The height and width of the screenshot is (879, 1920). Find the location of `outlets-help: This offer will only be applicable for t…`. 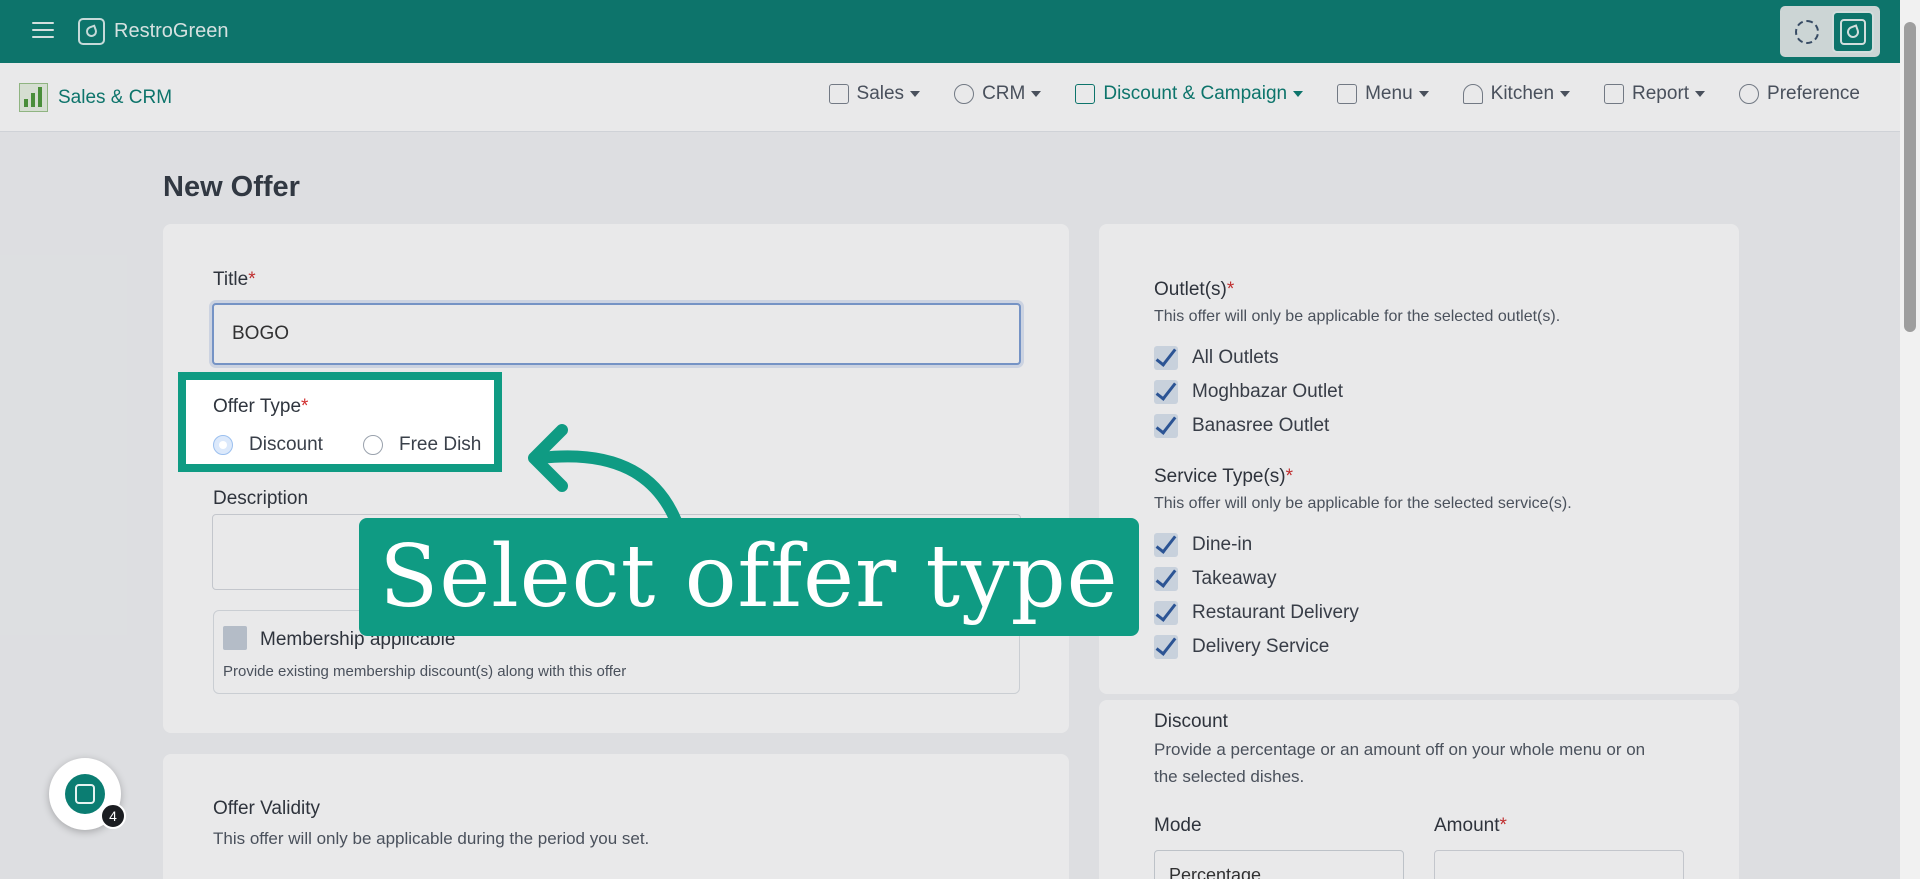

outlets-help: This offer will only be applicable for t… is located at coordinates (1357, 316).